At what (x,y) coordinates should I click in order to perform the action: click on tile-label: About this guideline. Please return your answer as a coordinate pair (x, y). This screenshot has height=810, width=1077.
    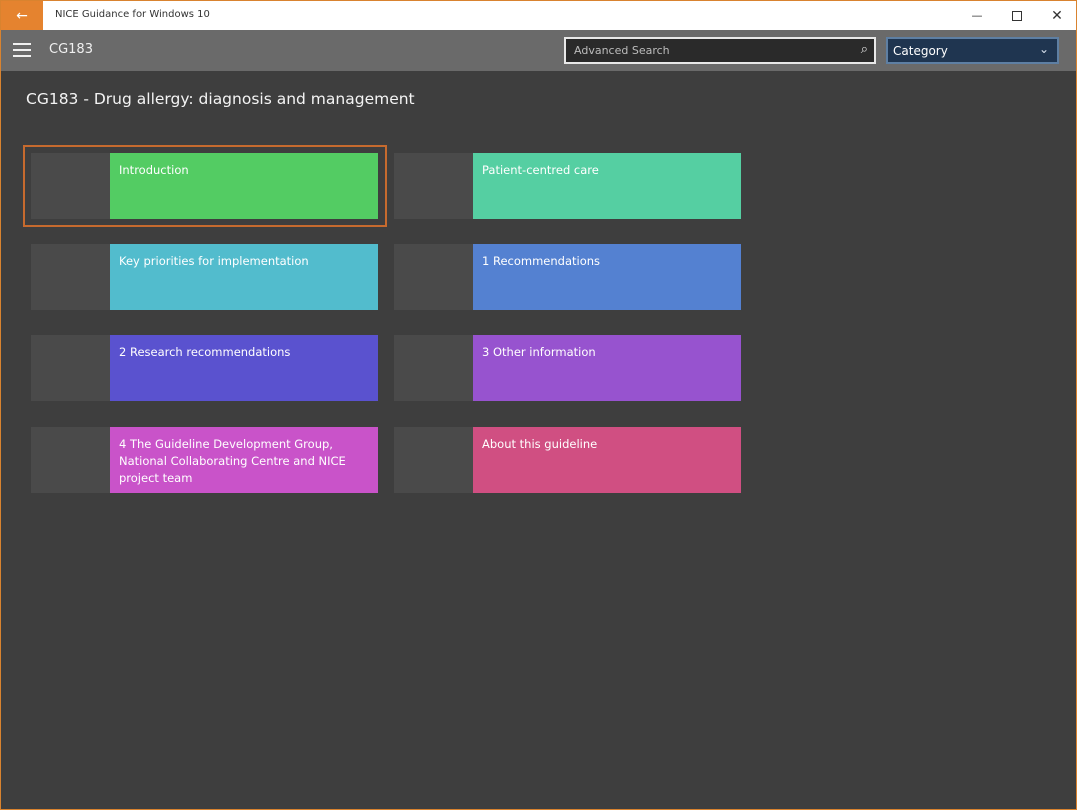
    Looking at the image, I should click on (607, 460).